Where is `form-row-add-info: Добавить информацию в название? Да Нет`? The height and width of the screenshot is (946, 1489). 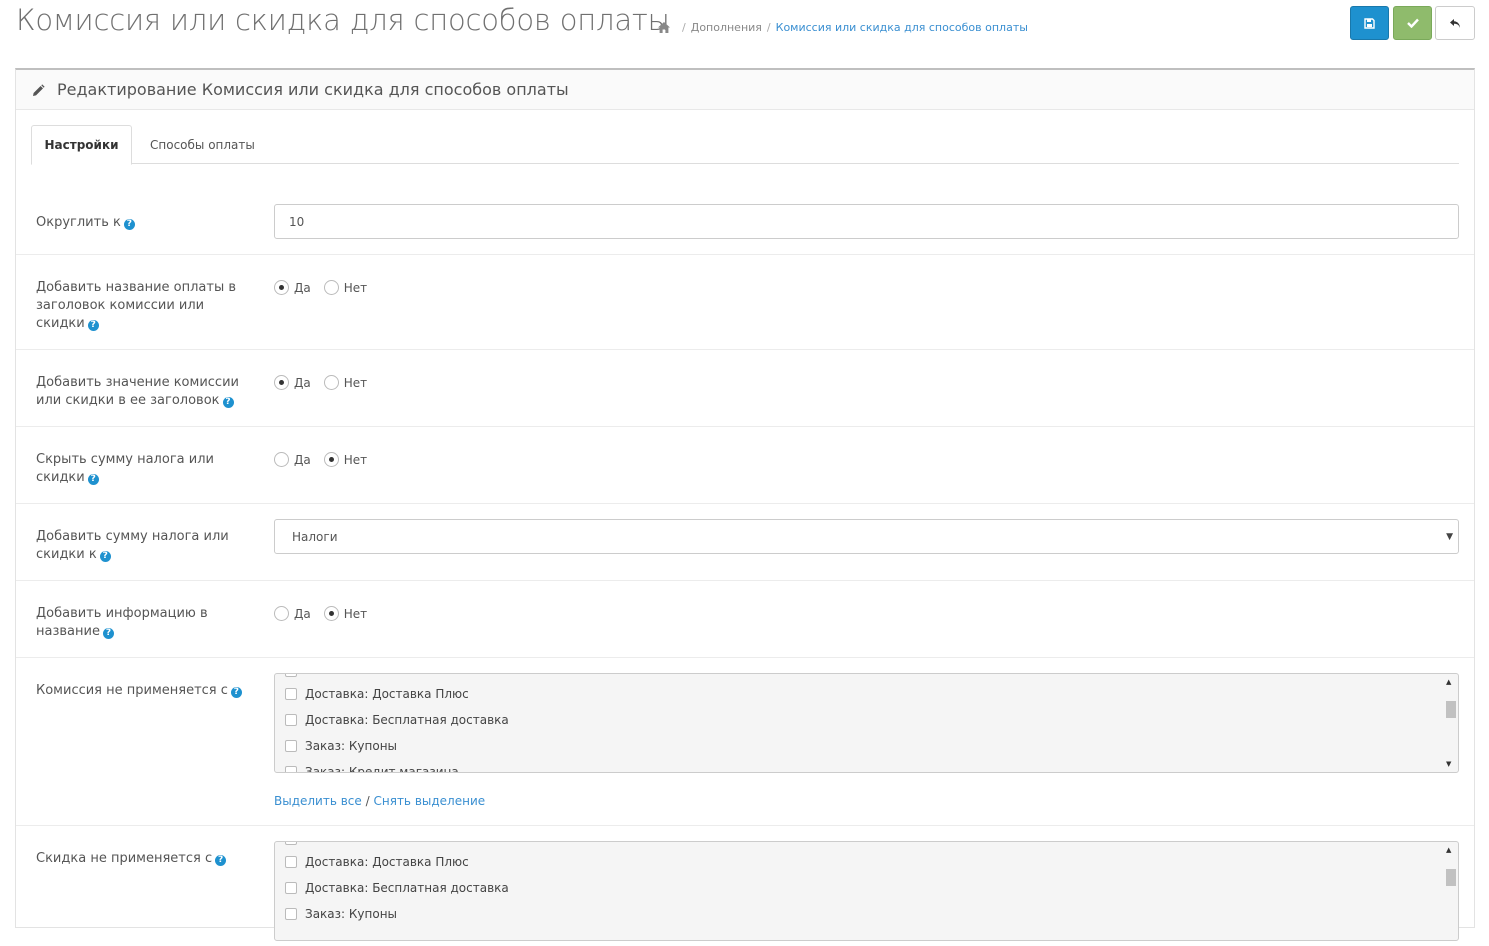 form-row-add-info: Добавить информацию в название? Да Нет is located at coordinates (745, 619).